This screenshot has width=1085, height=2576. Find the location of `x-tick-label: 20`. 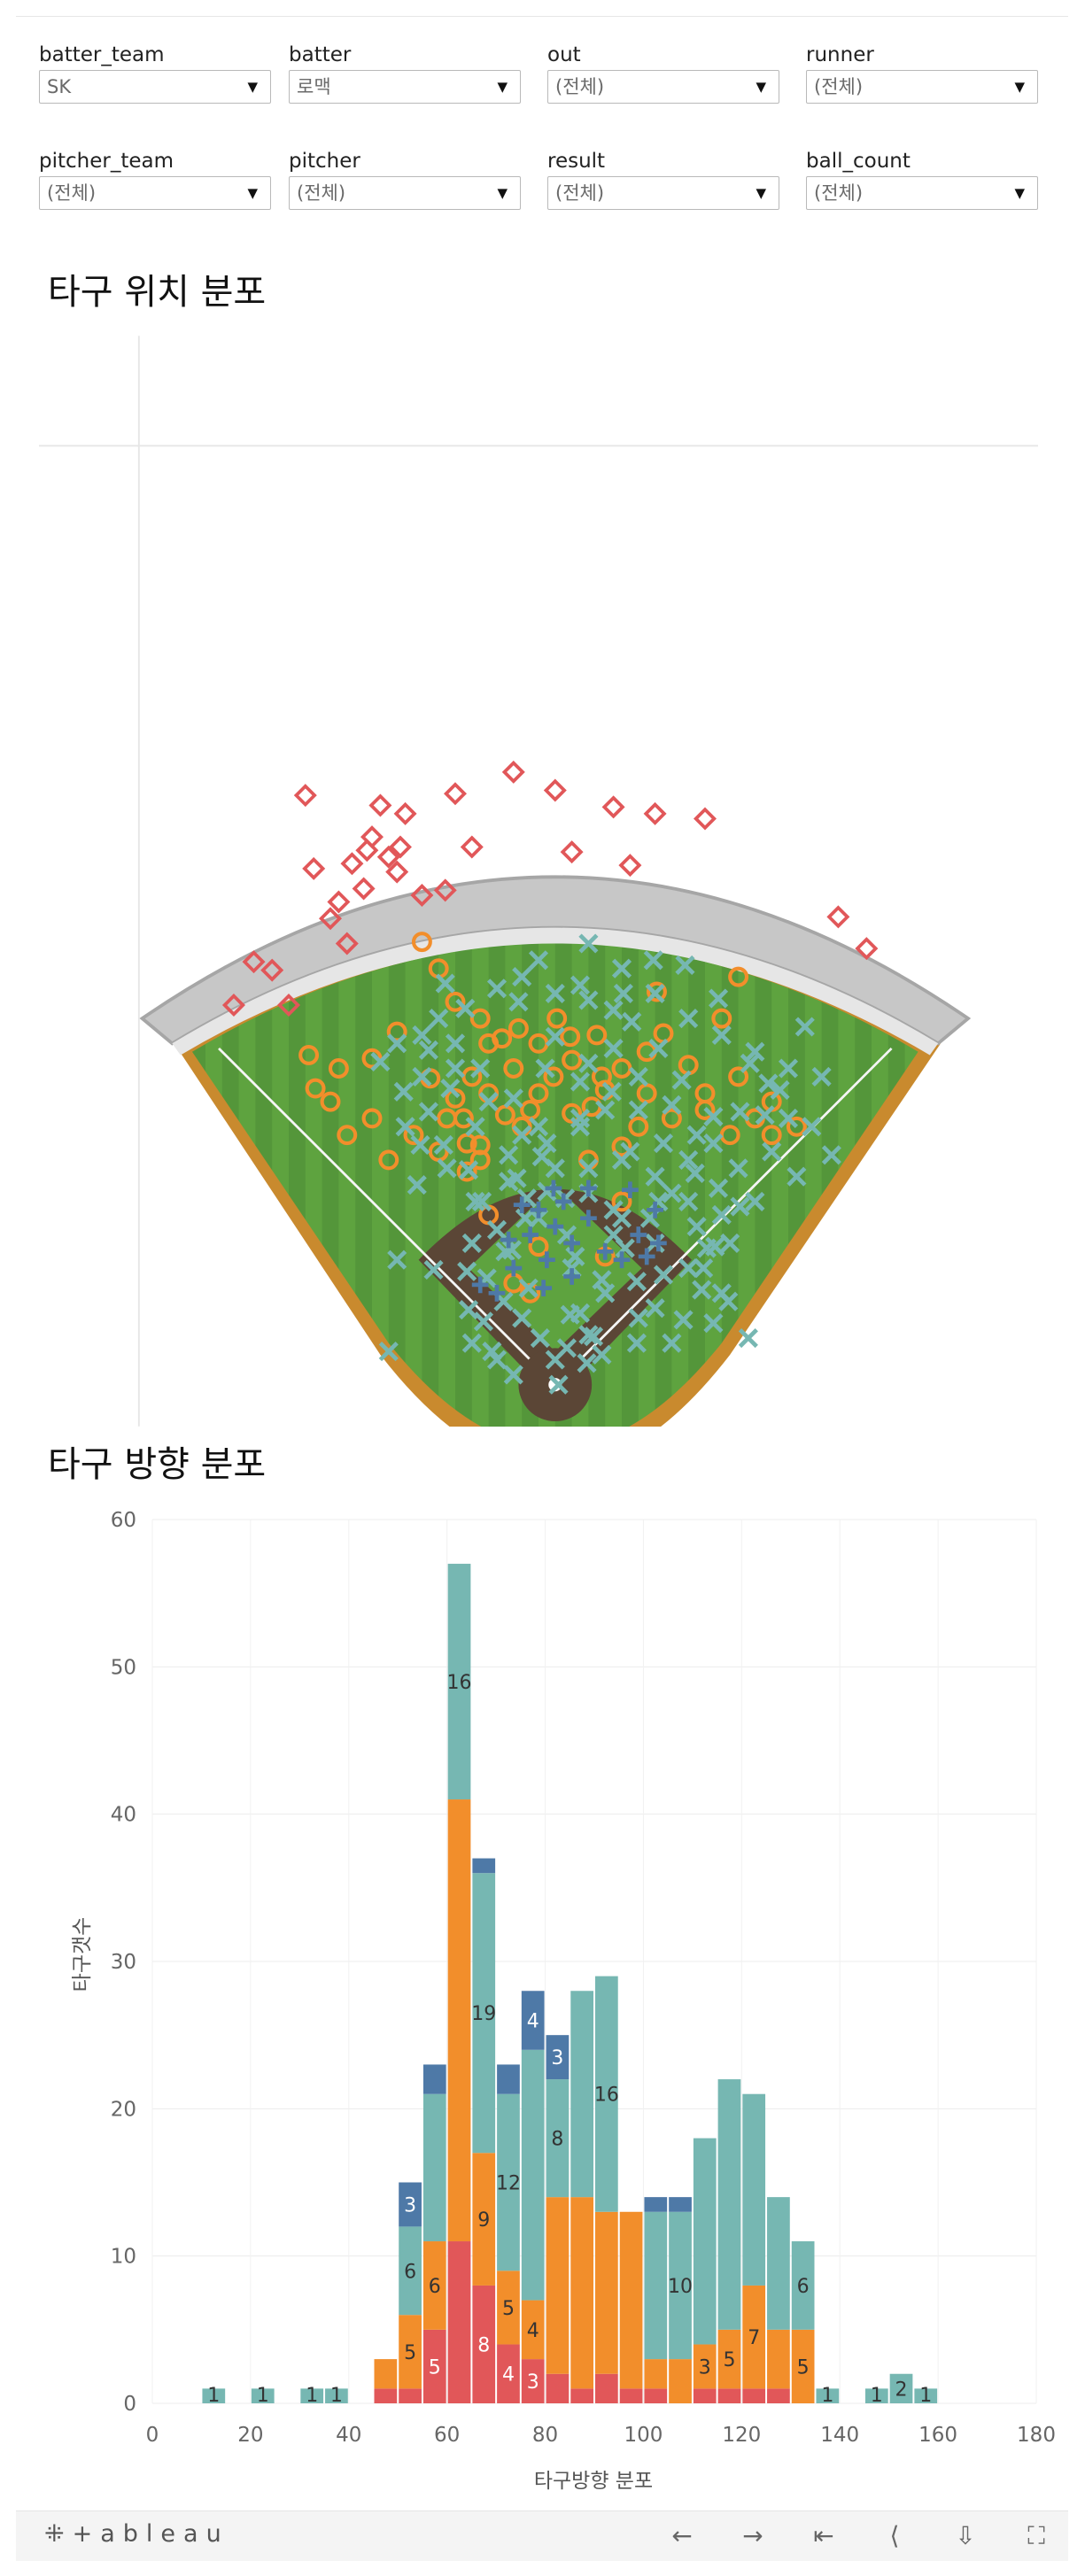

x-tick-label: 20 is located at coordinates (250, 2435).